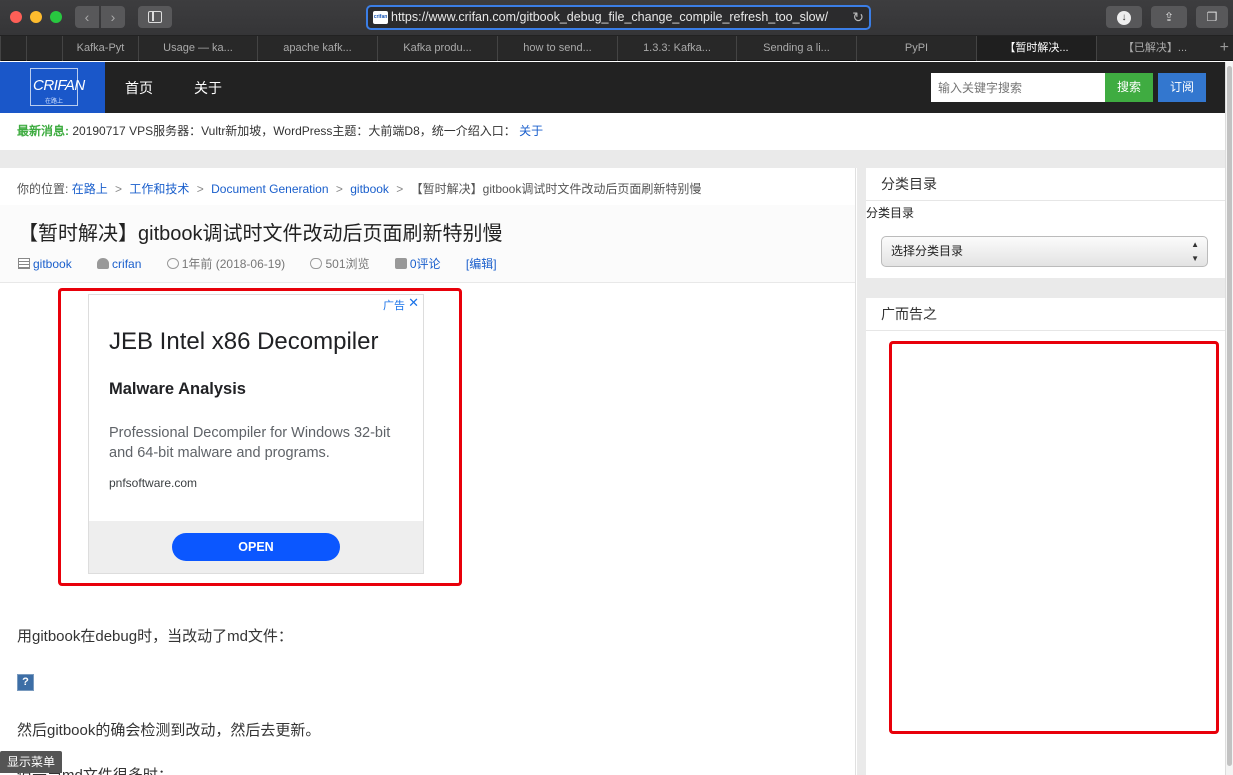 This screenshot has height=775, width=1233. What do you see at coordinates (155, 636) in the screenshot?
I see `article-paragraph: 用gitbook在debug时，当改动了md文件：` at bounding box center [155, 636].